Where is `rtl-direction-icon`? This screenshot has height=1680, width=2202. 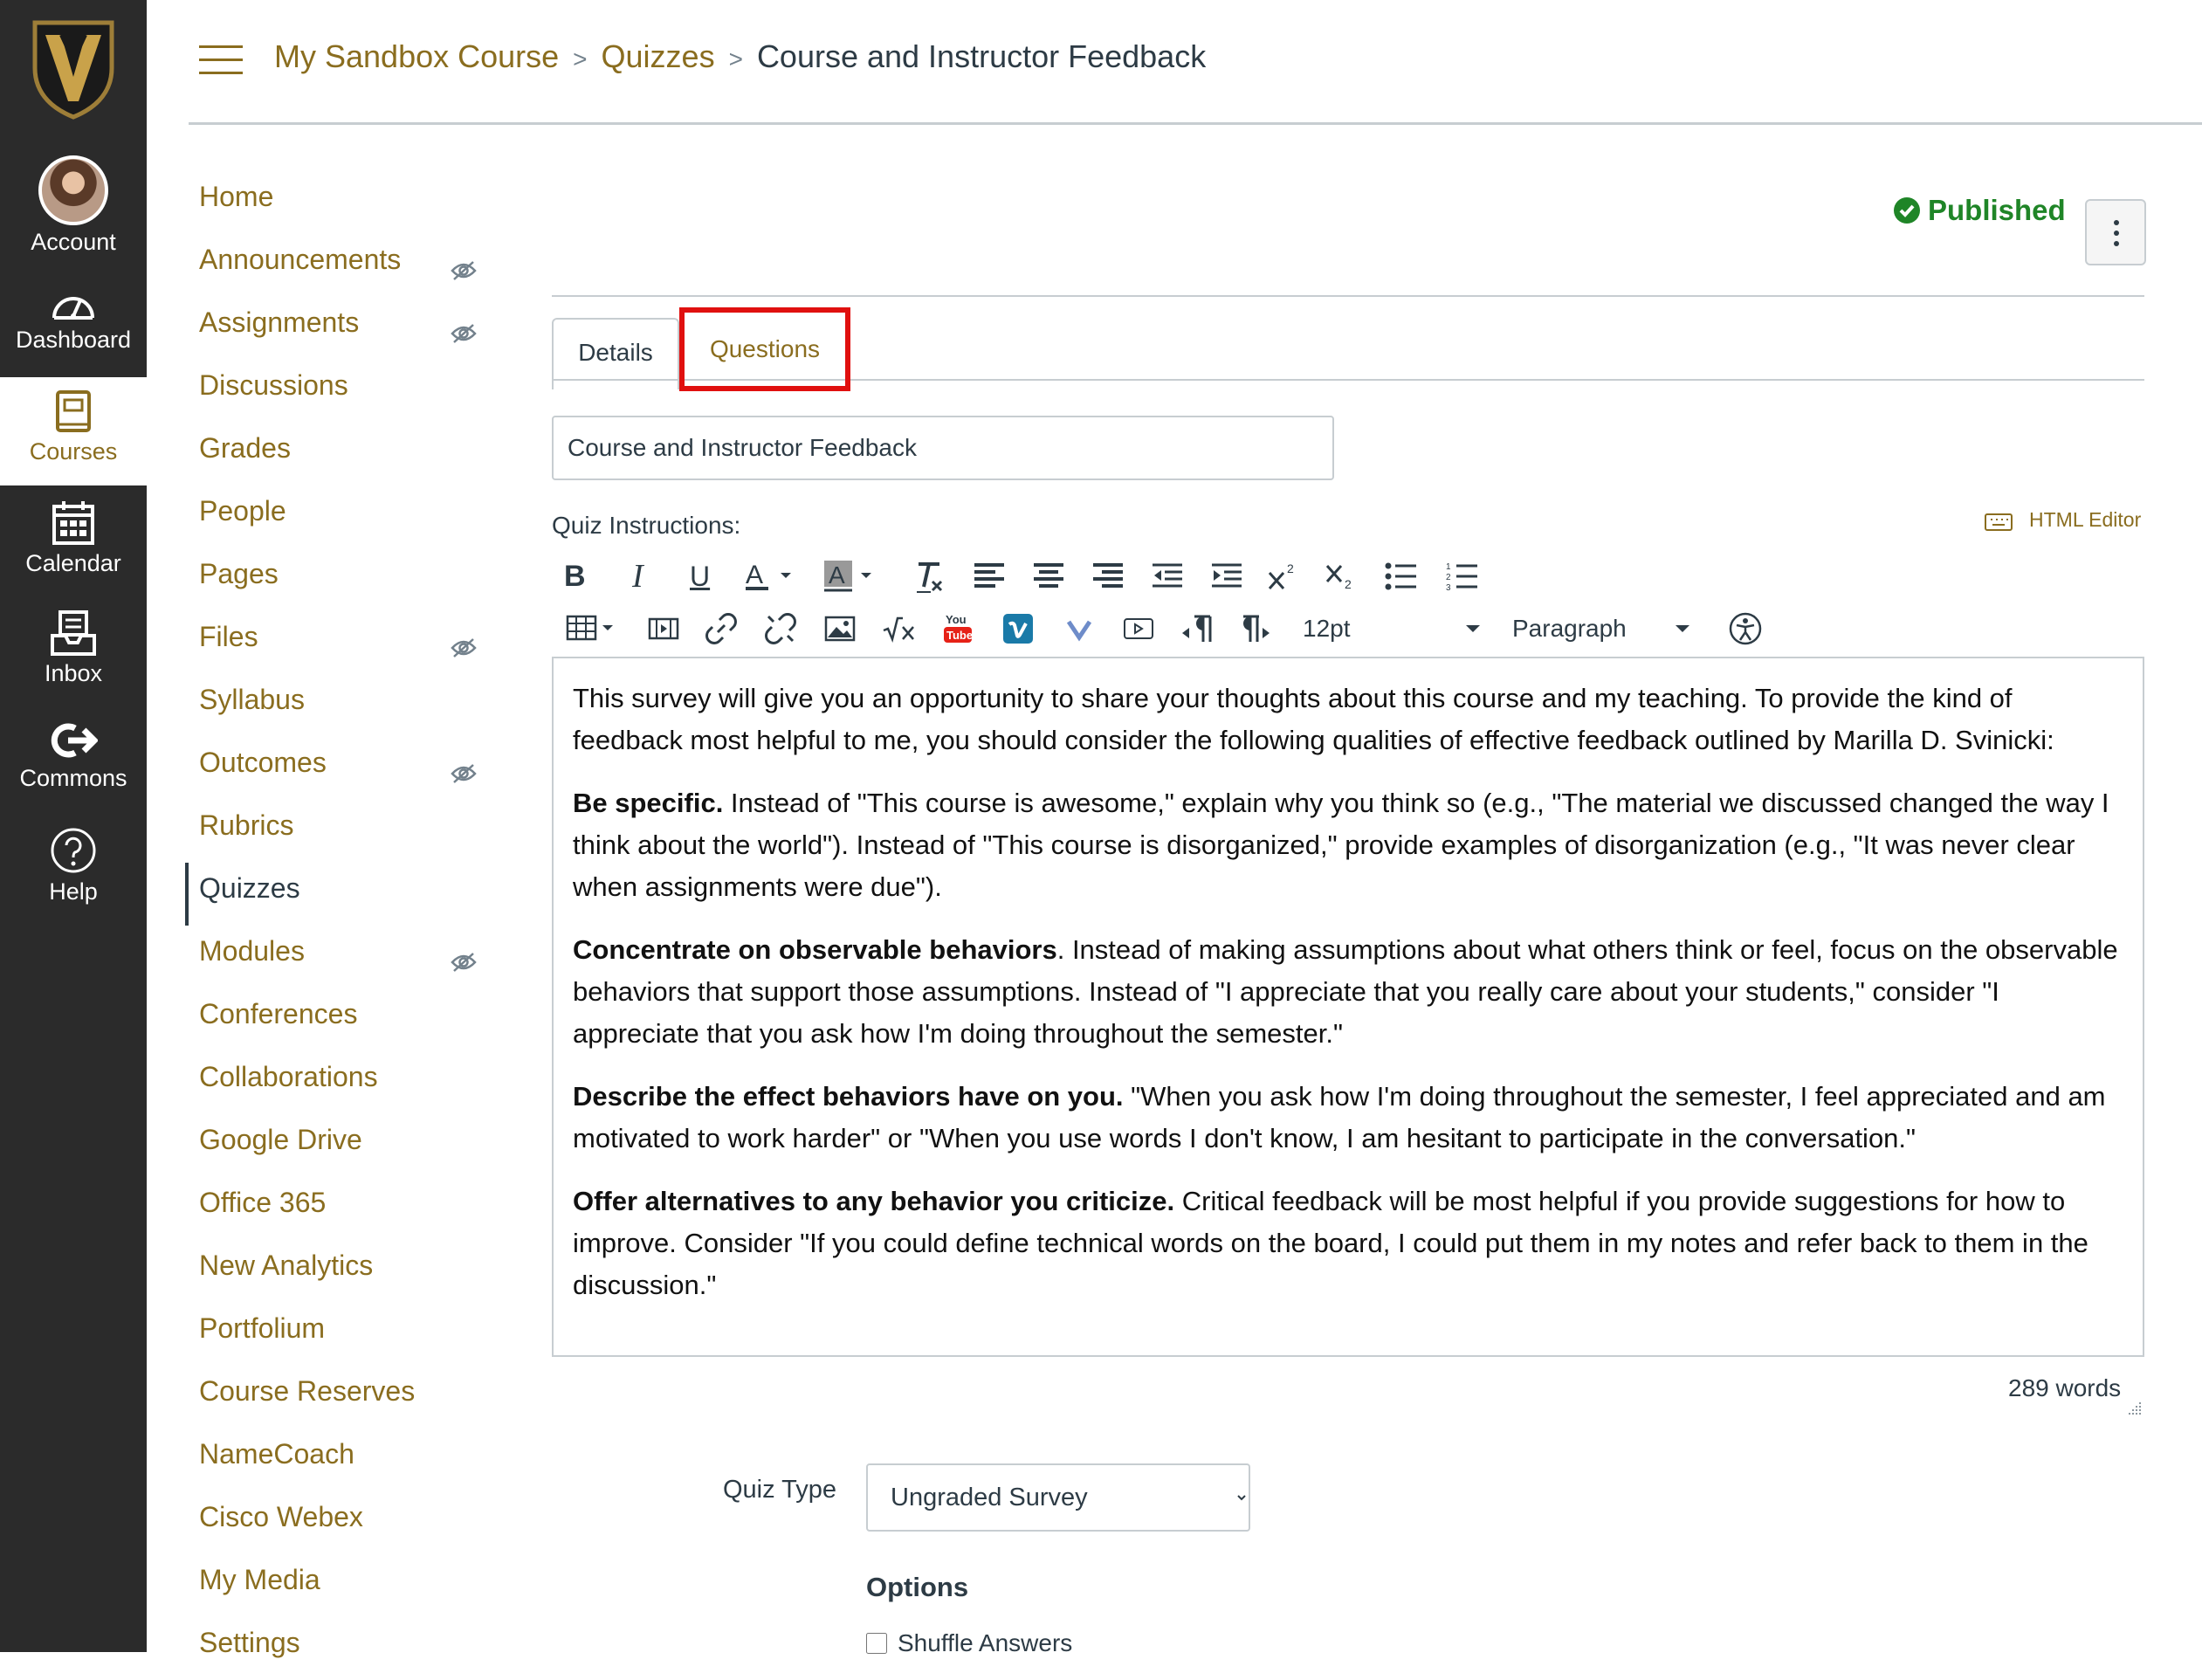 rtl-direction-icon is located at coordinates (1255, 628).